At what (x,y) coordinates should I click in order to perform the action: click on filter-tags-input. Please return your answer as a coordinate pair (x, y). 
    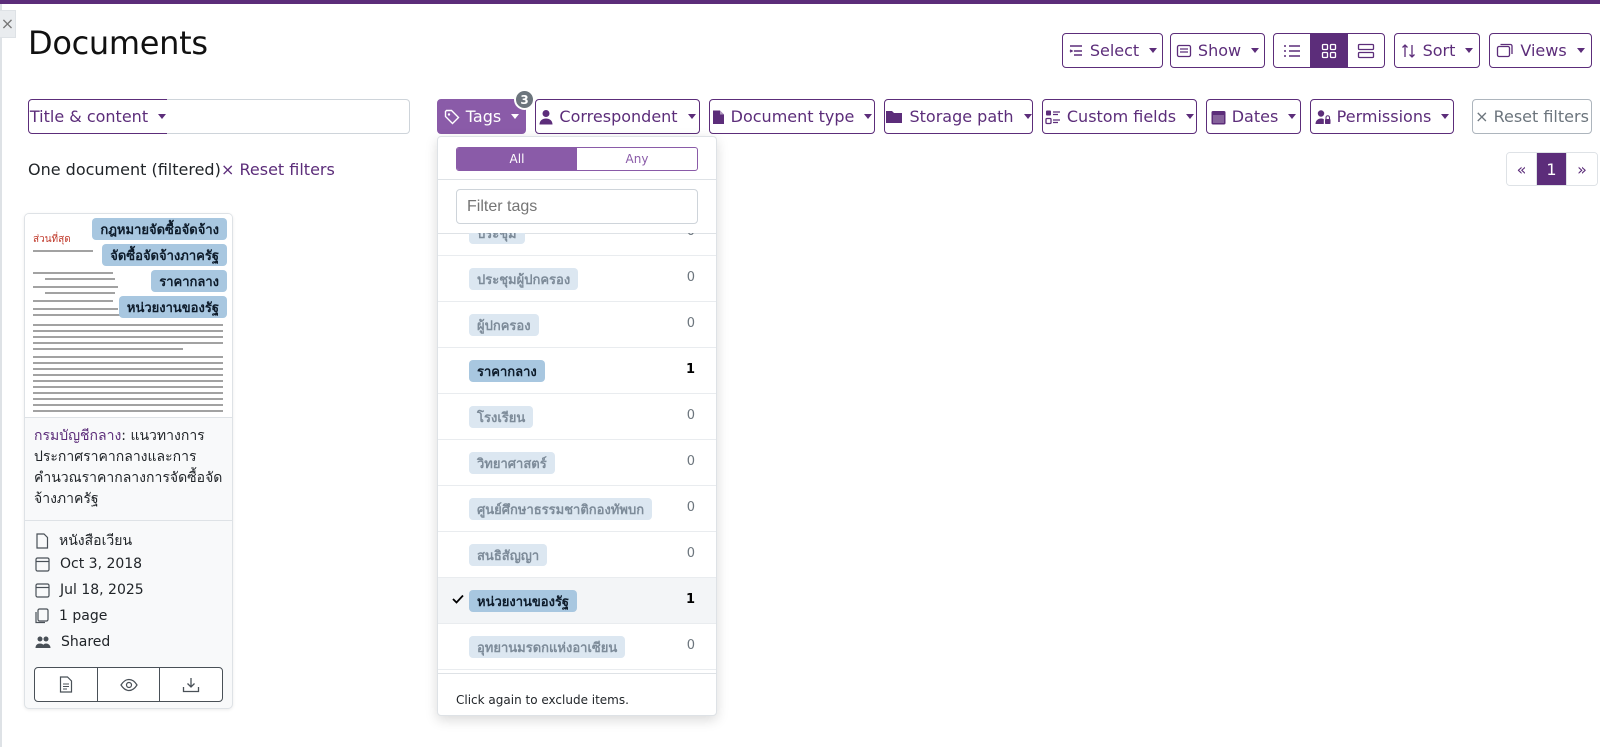
    Looking at the image, I should click on (577, 206).